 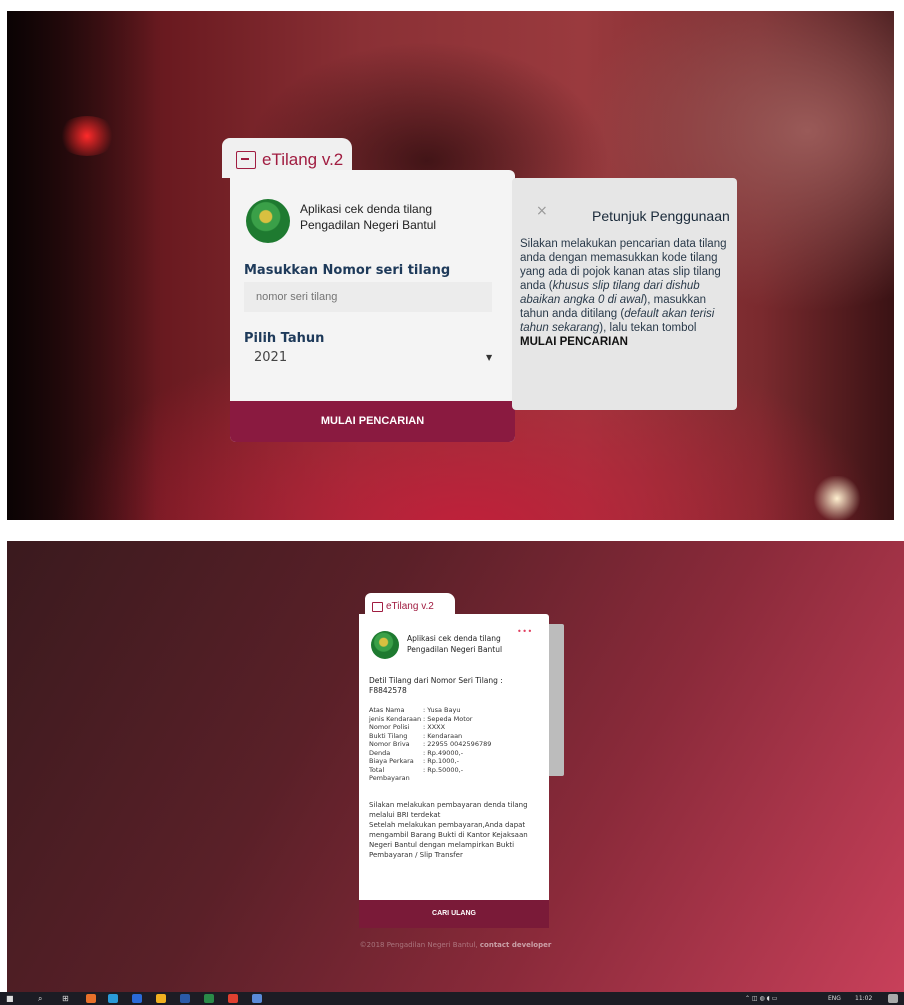 What do you see at coordinates (161, 998) in the screenshot?
I see `file-explorer-icon` at bounding box center [161, 998].